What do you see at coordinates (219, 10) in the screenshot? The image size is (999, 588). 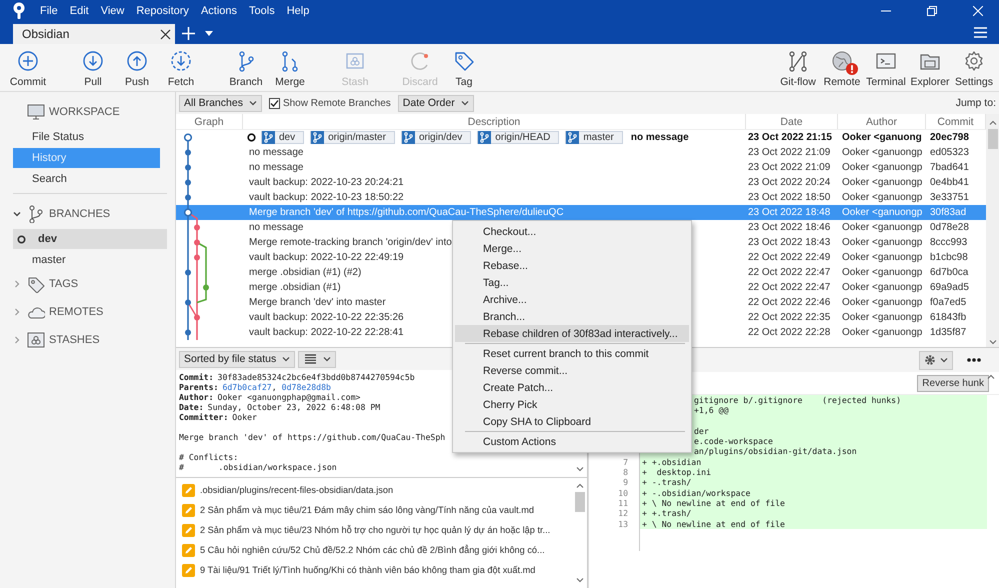 I see `menu-item: Actions` at bounding box center [219, 10].